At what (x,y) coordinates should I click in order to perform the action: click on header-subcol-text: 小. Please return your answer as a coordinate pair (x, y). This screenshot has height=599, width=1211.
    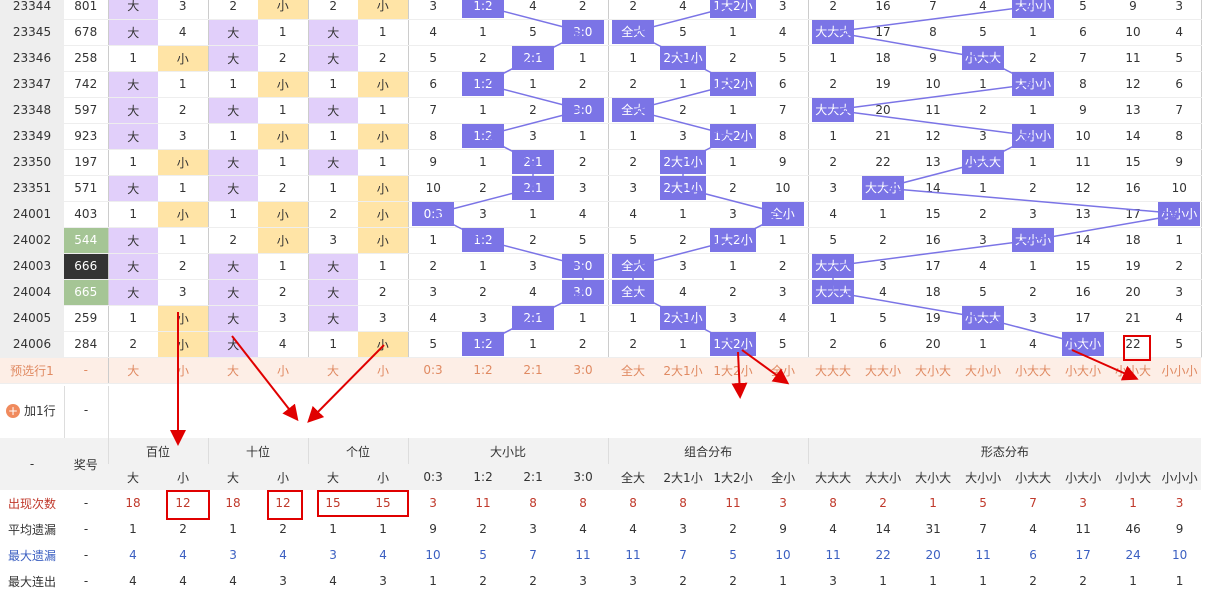
    Looking at the image, I should click on (283, 477).